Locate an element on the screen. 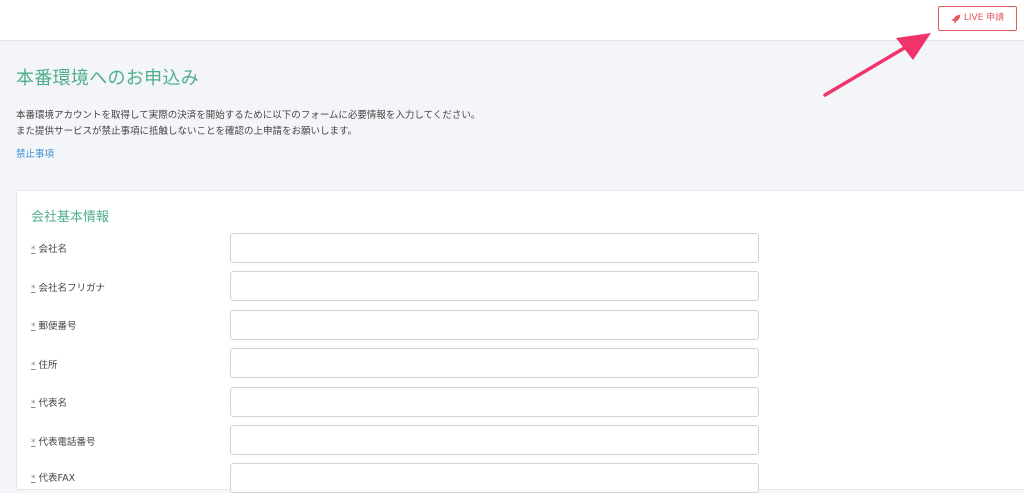 This screenshot has width=1024, height=493. company-name-kana-input is located at coordinates (494, 286).